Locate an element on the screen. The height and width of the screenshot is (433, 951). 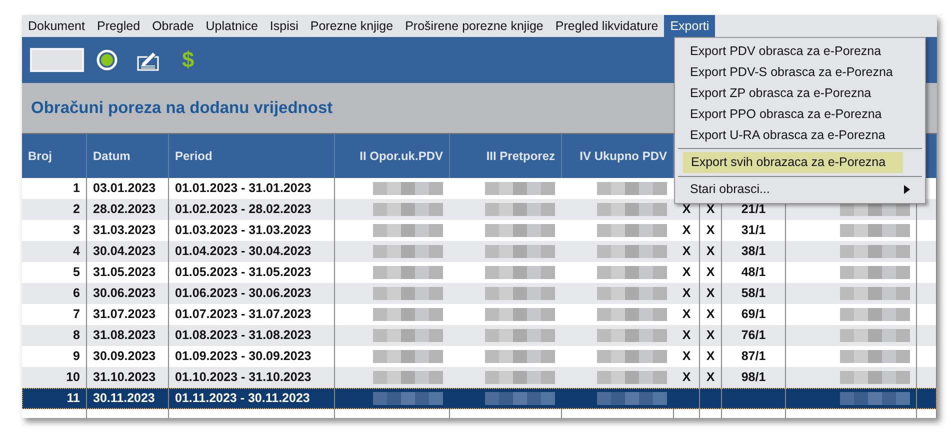
table-cell-text: 31/1 is located at coordinates (753, 231).